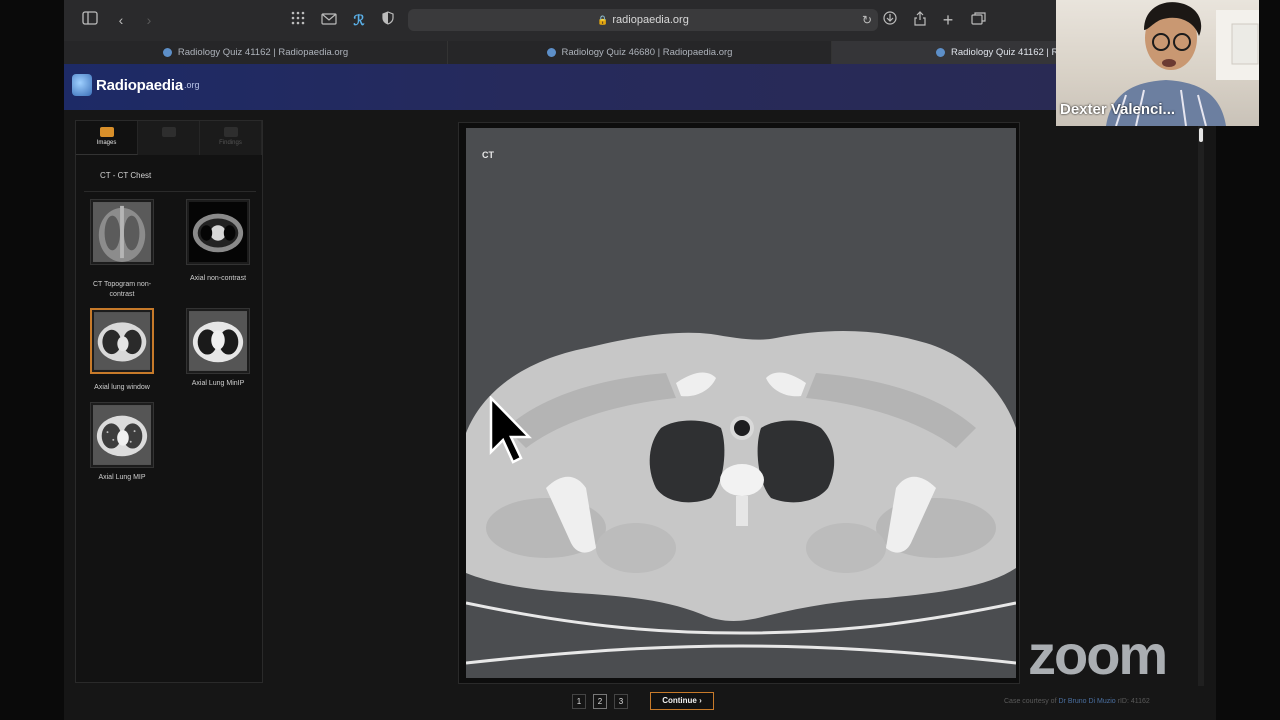 The image size is (1280, 720). I want to click on thumbnail-axial-non-contrast, so click(218, 232).